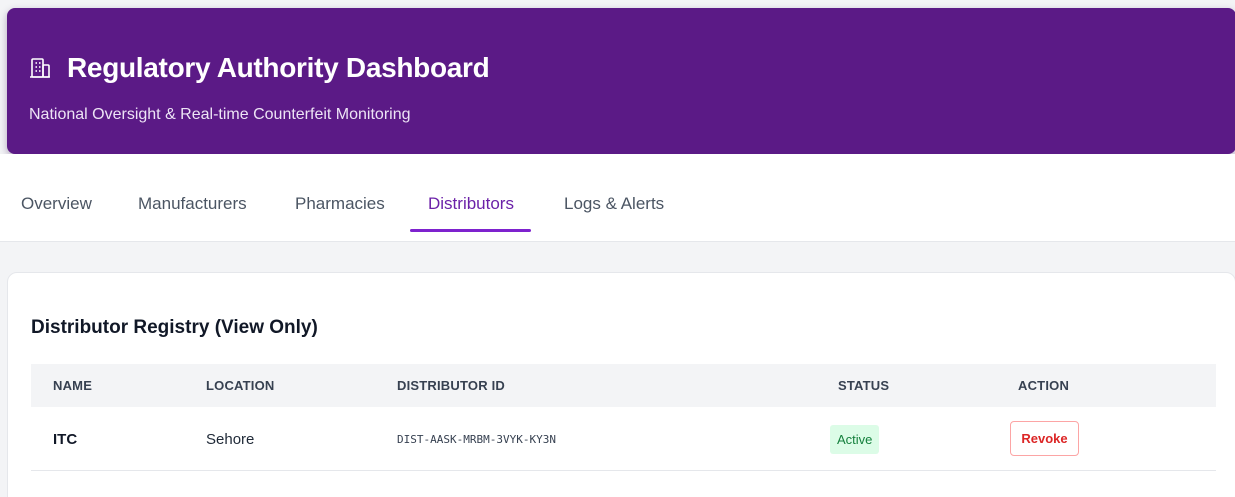 The image size is (1235, 497). Describe the element at coordinates (278, 67) in the screenshot. I see `page-title: Regulatory Authority Dashboard` at that location.